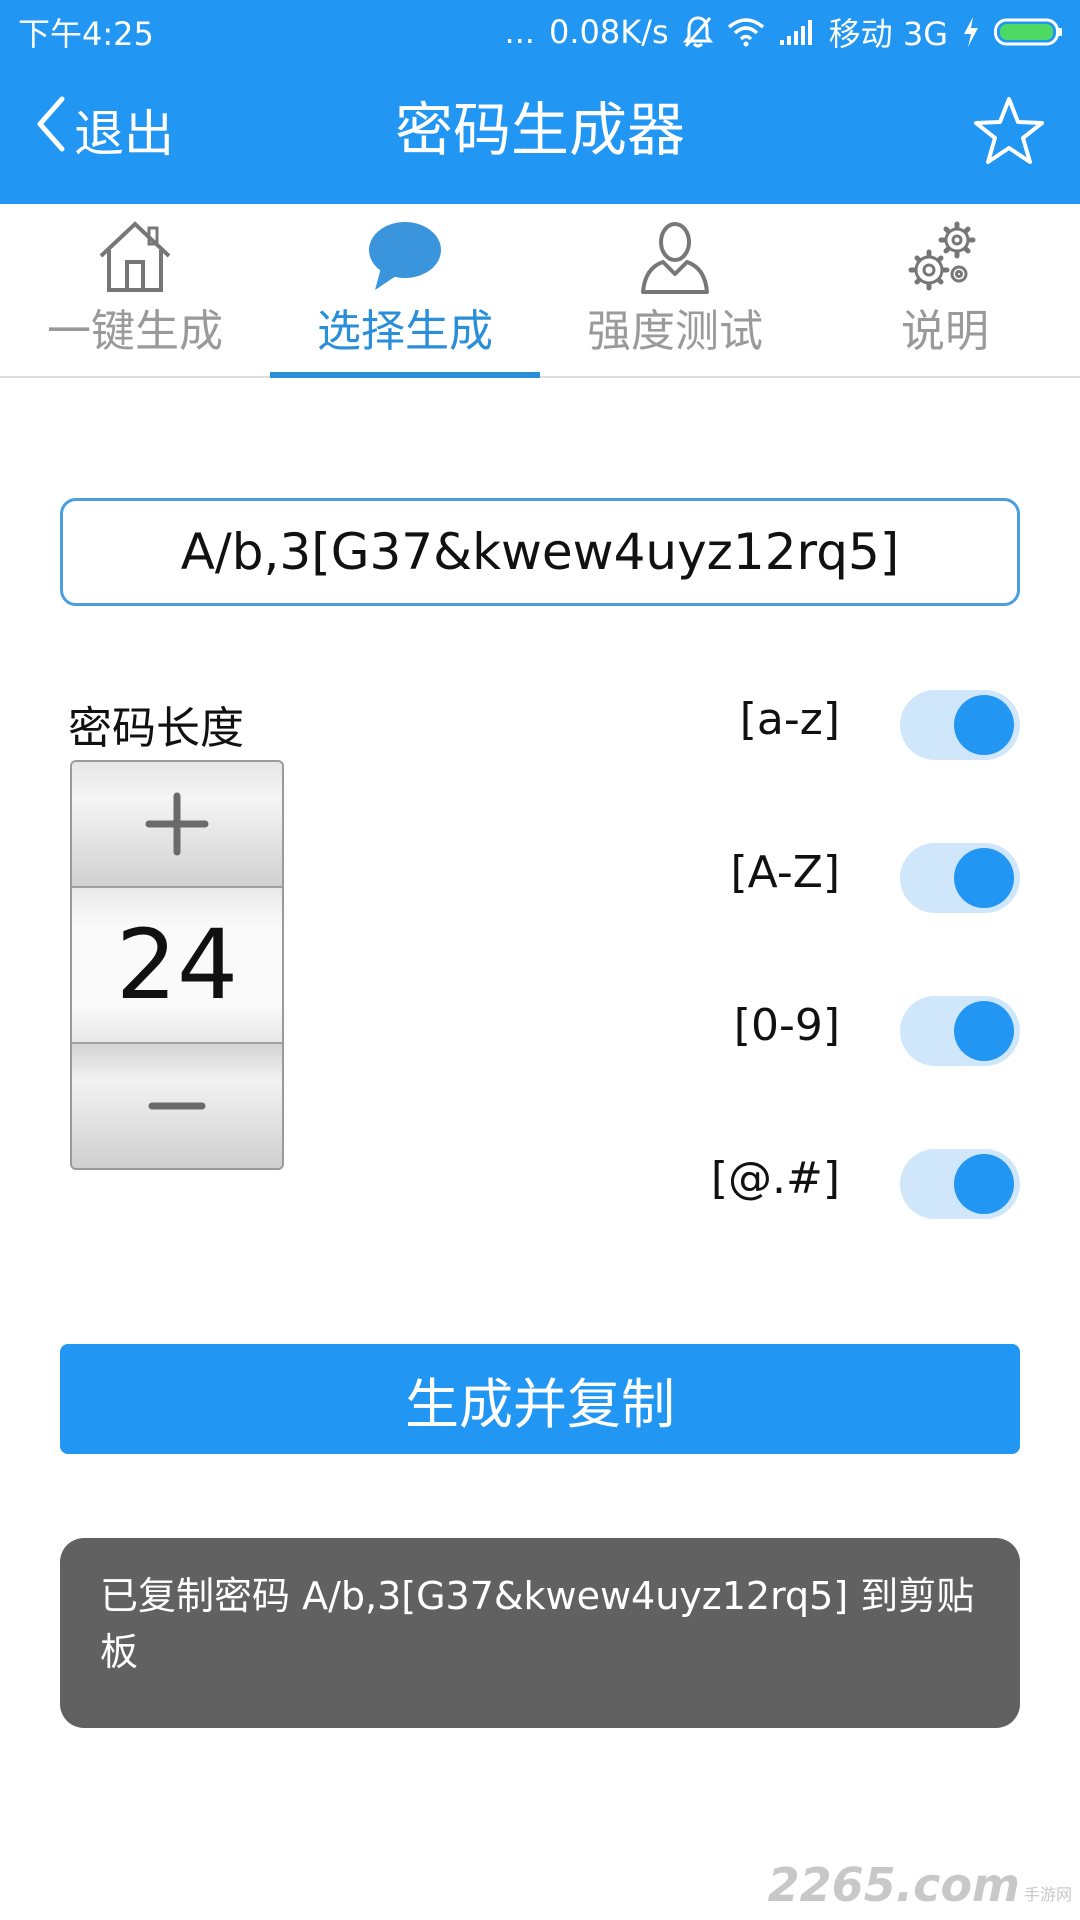 This screenshot has height=1920, width=1080. I want to click on generate-copy-button: 生成并复制, so click(540, 1399).